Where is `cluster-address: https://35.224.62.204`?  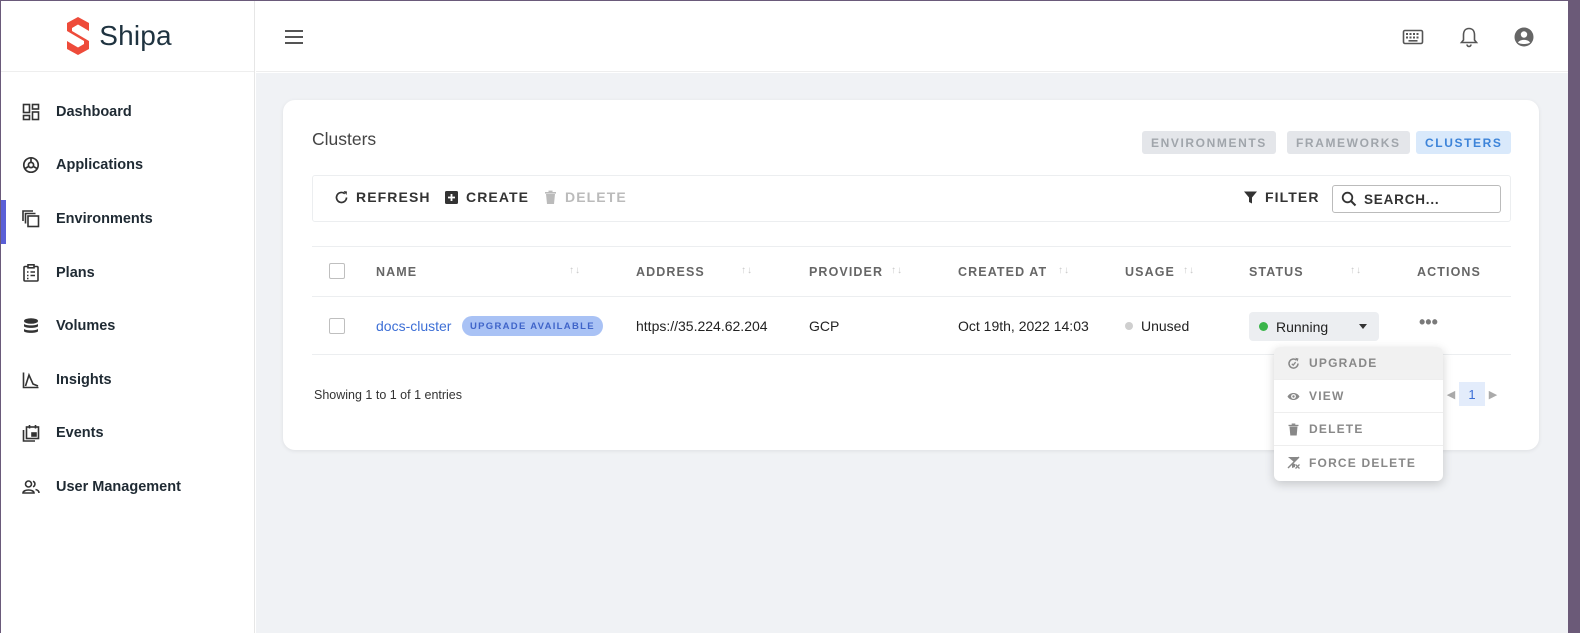
cluster-address: https://35.224.62.204 is located at coordinates (702, 326).